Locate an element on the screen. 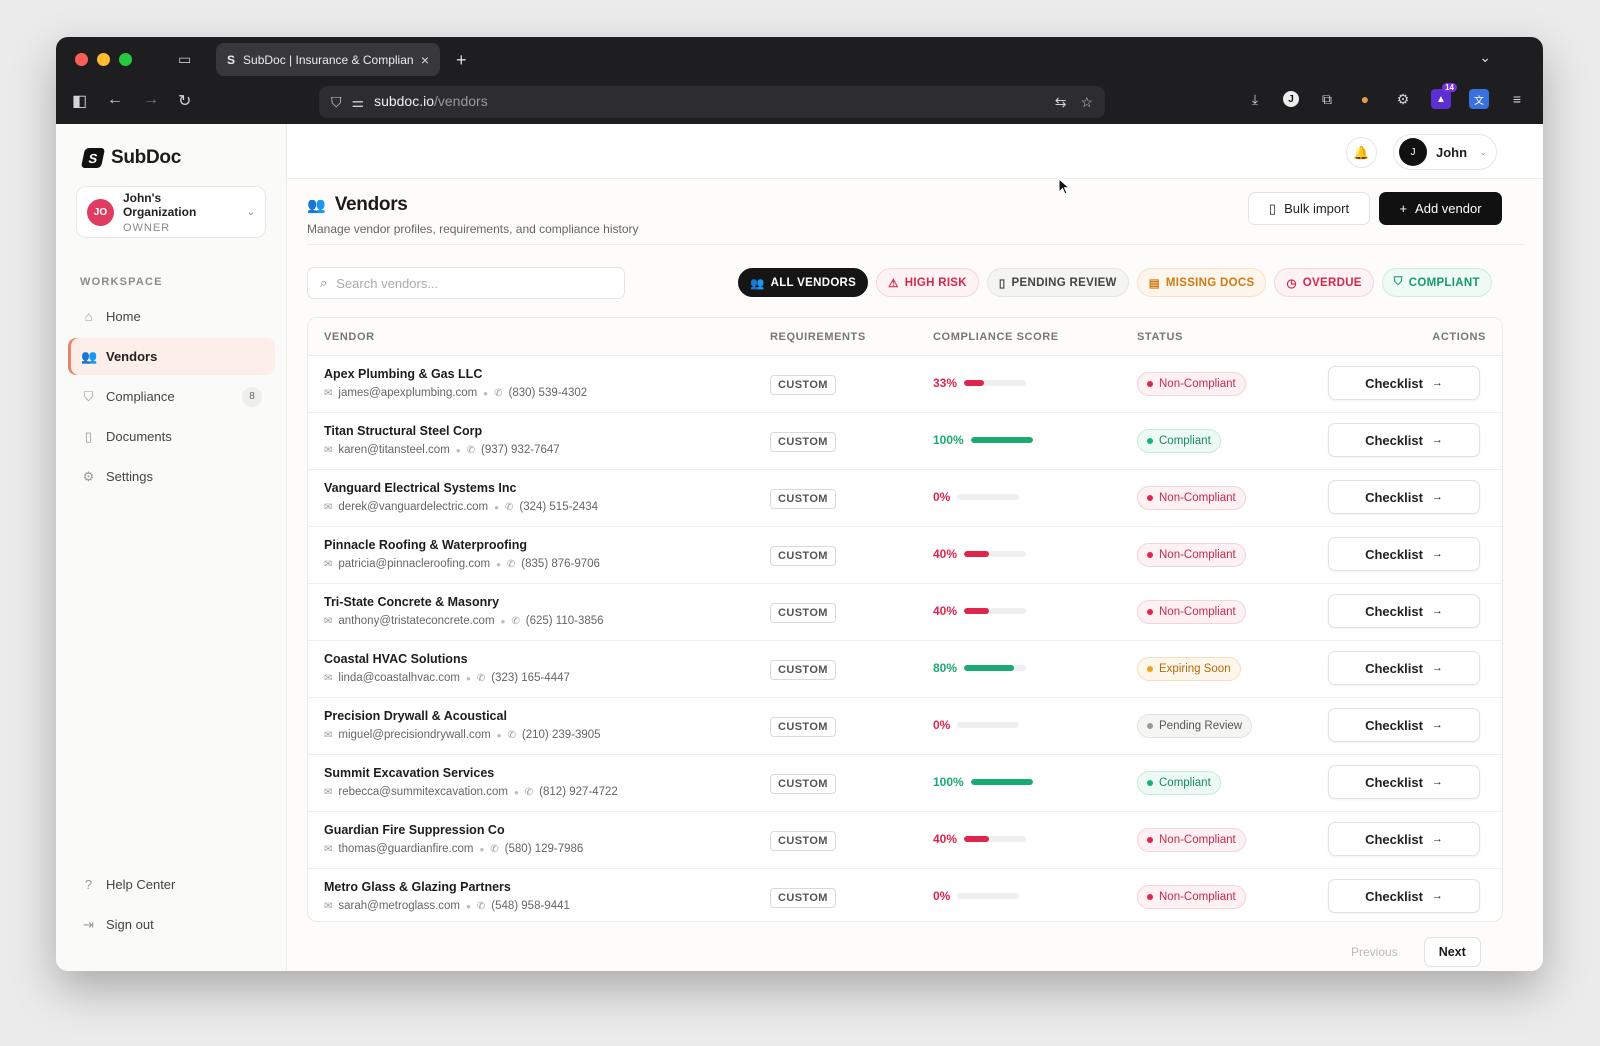 This screenshot has height=1046, width=1600. brand: S SubDoc is located at coordinates (130, 158).